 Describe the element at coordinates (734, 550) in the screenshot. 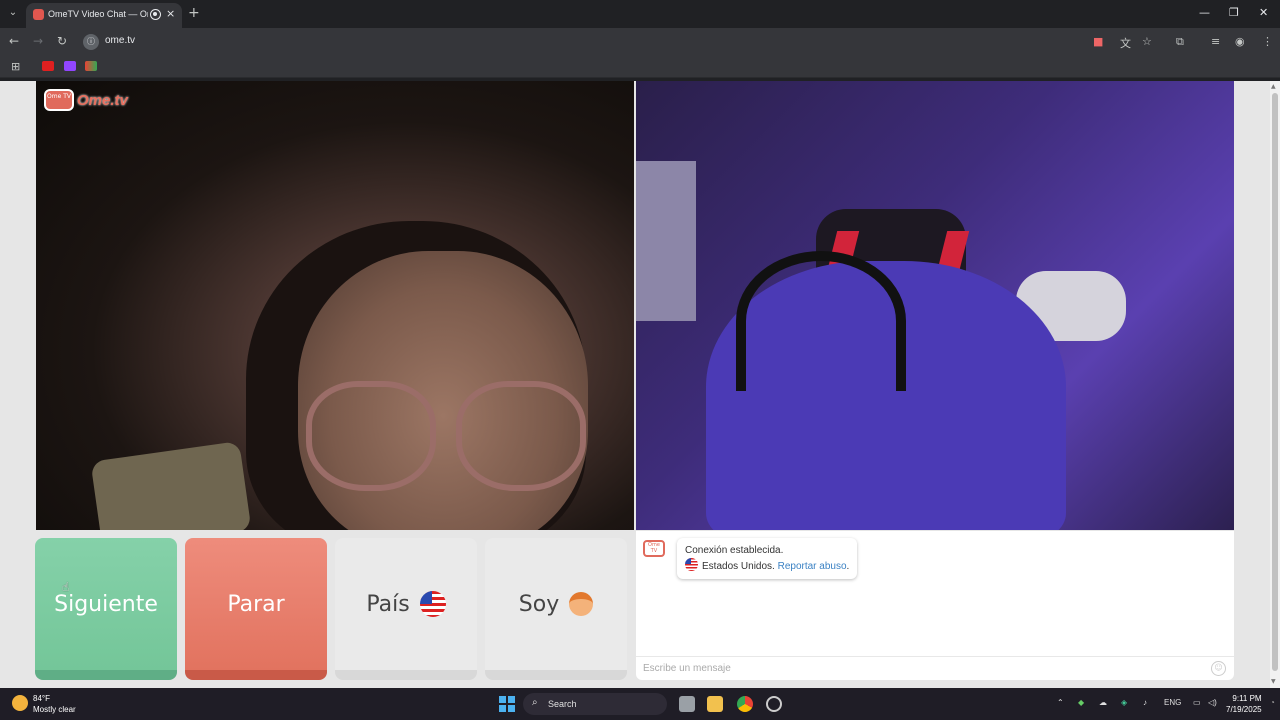

I see `connection-status-text: Conexión establecida.` at that location.